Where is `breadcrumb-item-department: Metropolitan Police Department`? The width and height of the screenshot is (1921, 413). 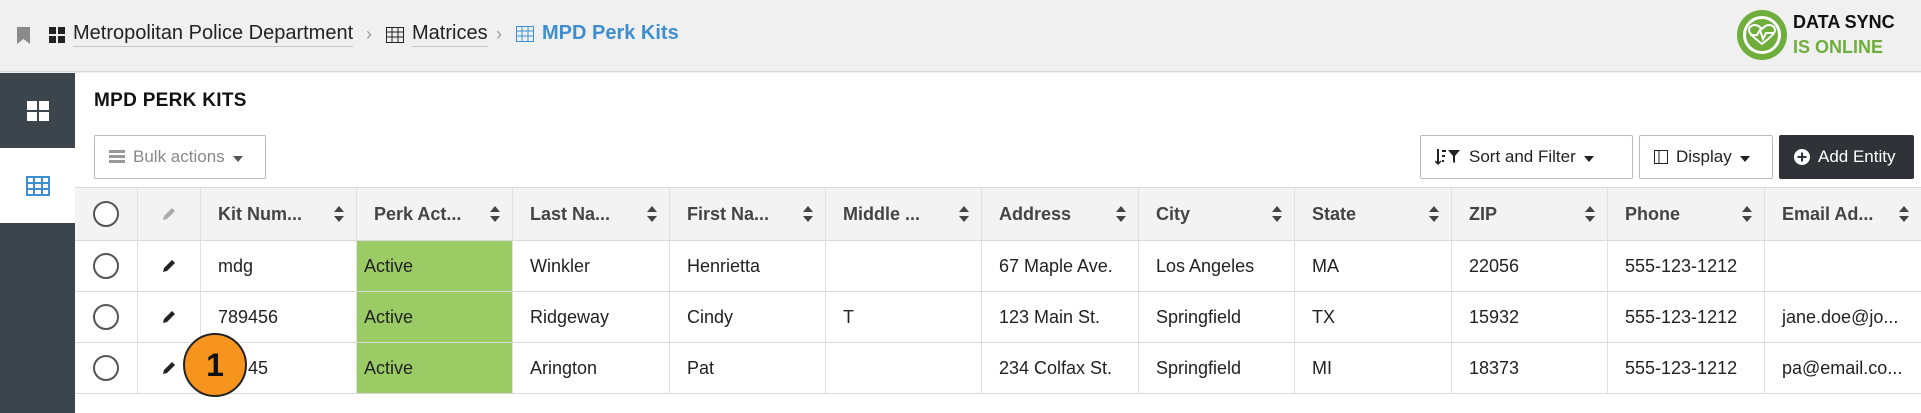 breadcrumb-item-department: Metropolitan Police Department is located at coordinates (201, 34).